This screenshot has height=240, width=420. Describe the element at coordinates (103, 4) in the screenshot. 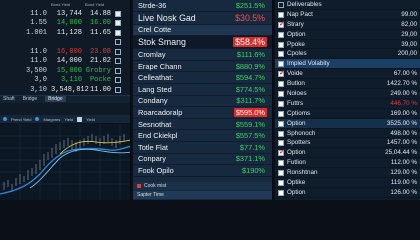

I see `left-col-header-3: Bond Yield` at that location.